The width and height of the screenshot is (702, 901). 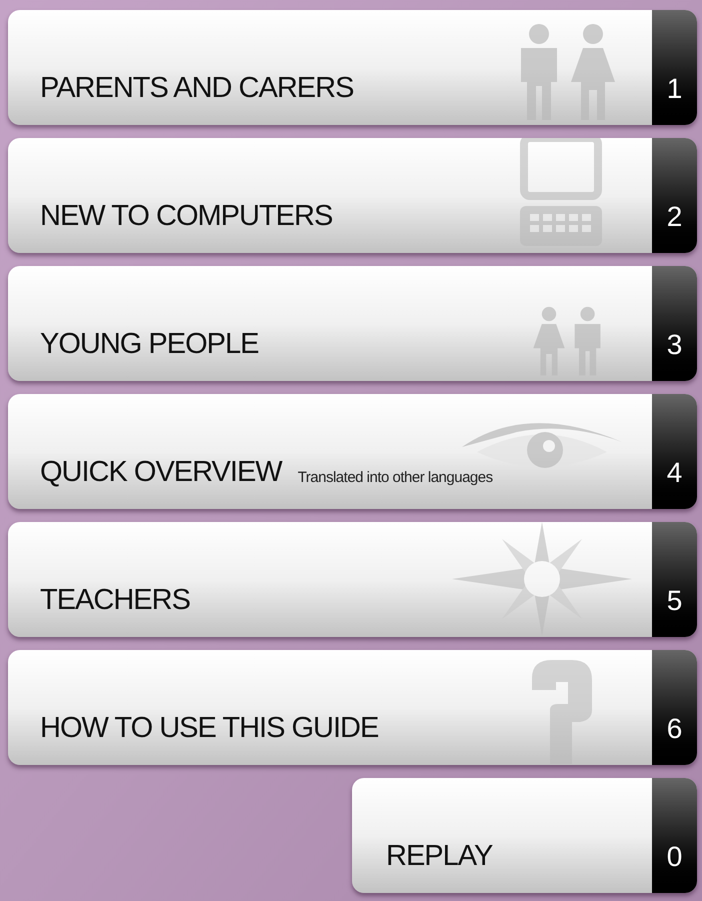 What do you see at coordinates (161, 472) in the screenshot?
I see `menu-label: QUICK OVERVIEW` at bounding box center [161, 472].